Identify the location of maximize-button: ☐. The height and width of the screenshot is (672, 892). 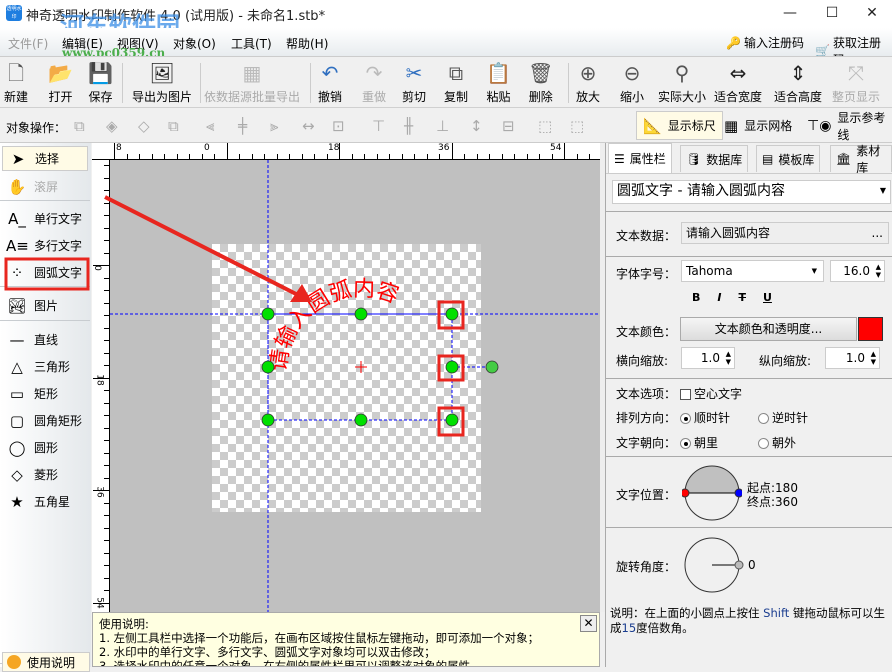
(832, 14).